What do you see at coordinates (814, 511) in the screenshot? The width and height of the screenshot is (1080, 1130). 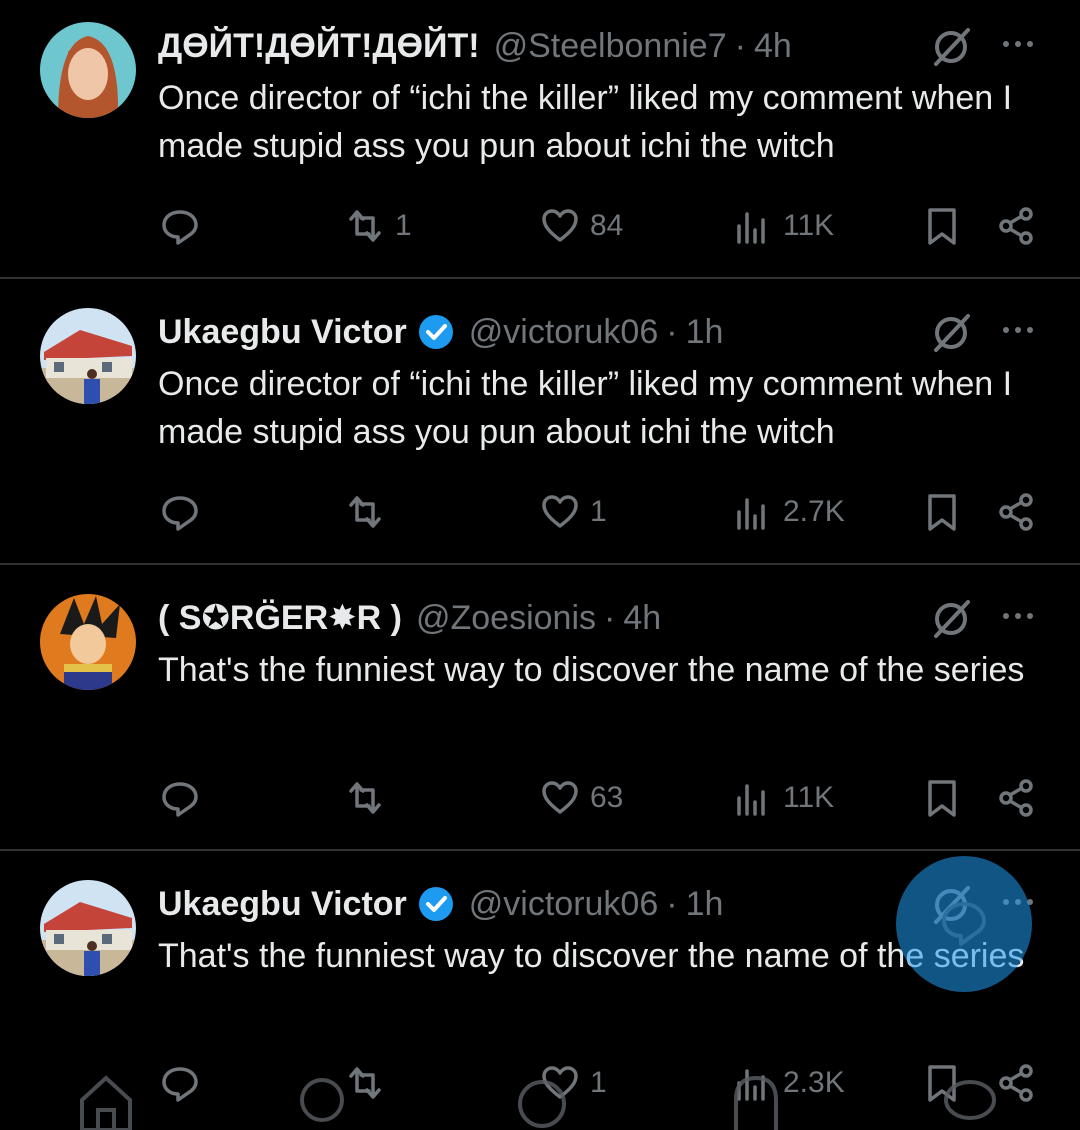 I see `views-count: 2.7K` at bounding box center [814, 511].